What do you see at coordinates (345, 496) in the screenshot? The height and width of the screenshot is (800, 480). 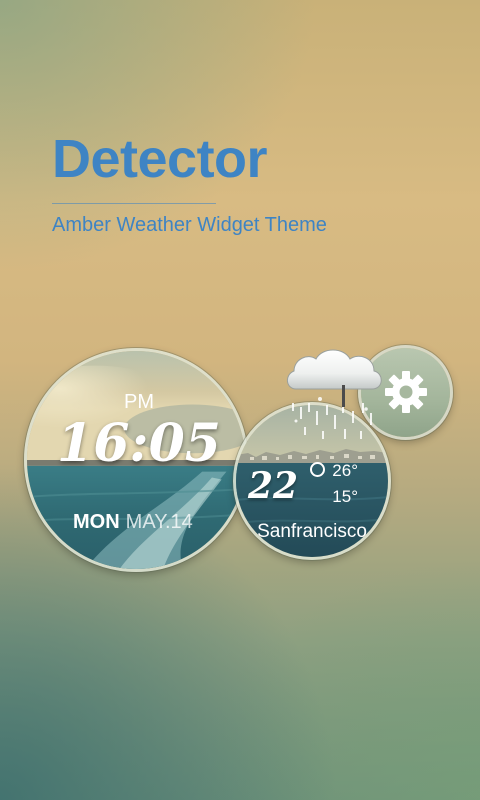 I see `low-temperature: 15°` at bounding box center [345, 496].